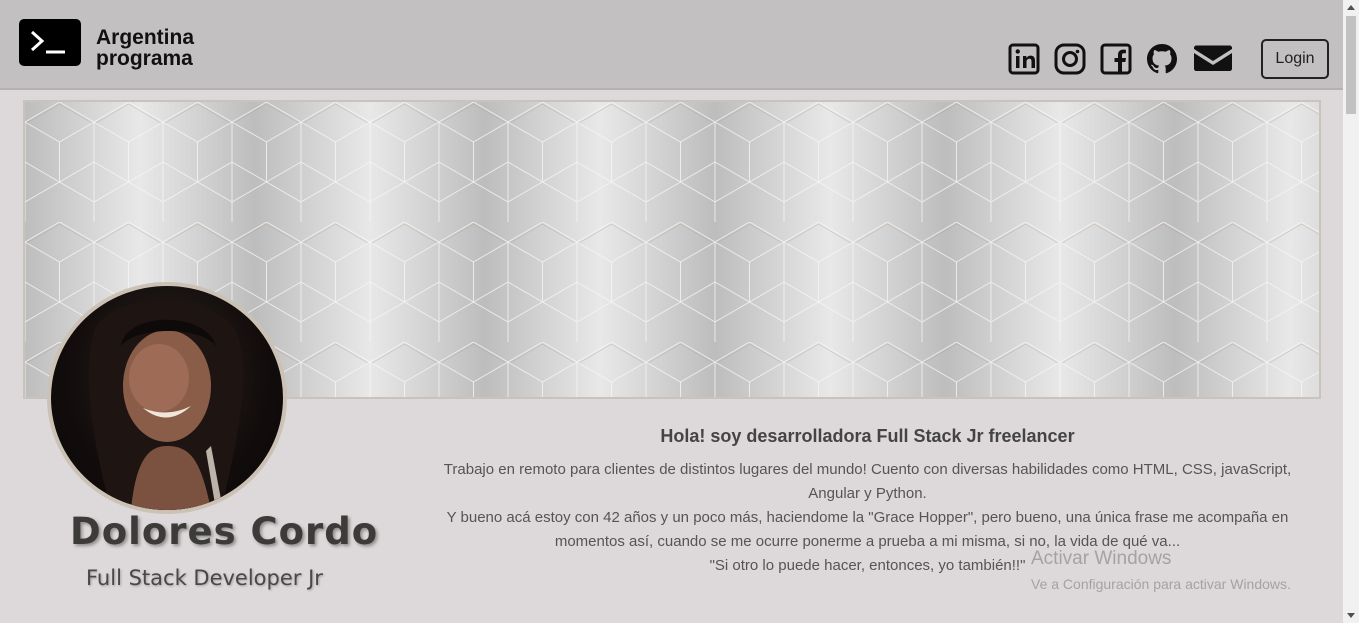 The image size is (1359, 623). What do you see at coordinates (1070, 59) in the screenshot?
I see `instagram-icon` at bounding box center [1070, 59].